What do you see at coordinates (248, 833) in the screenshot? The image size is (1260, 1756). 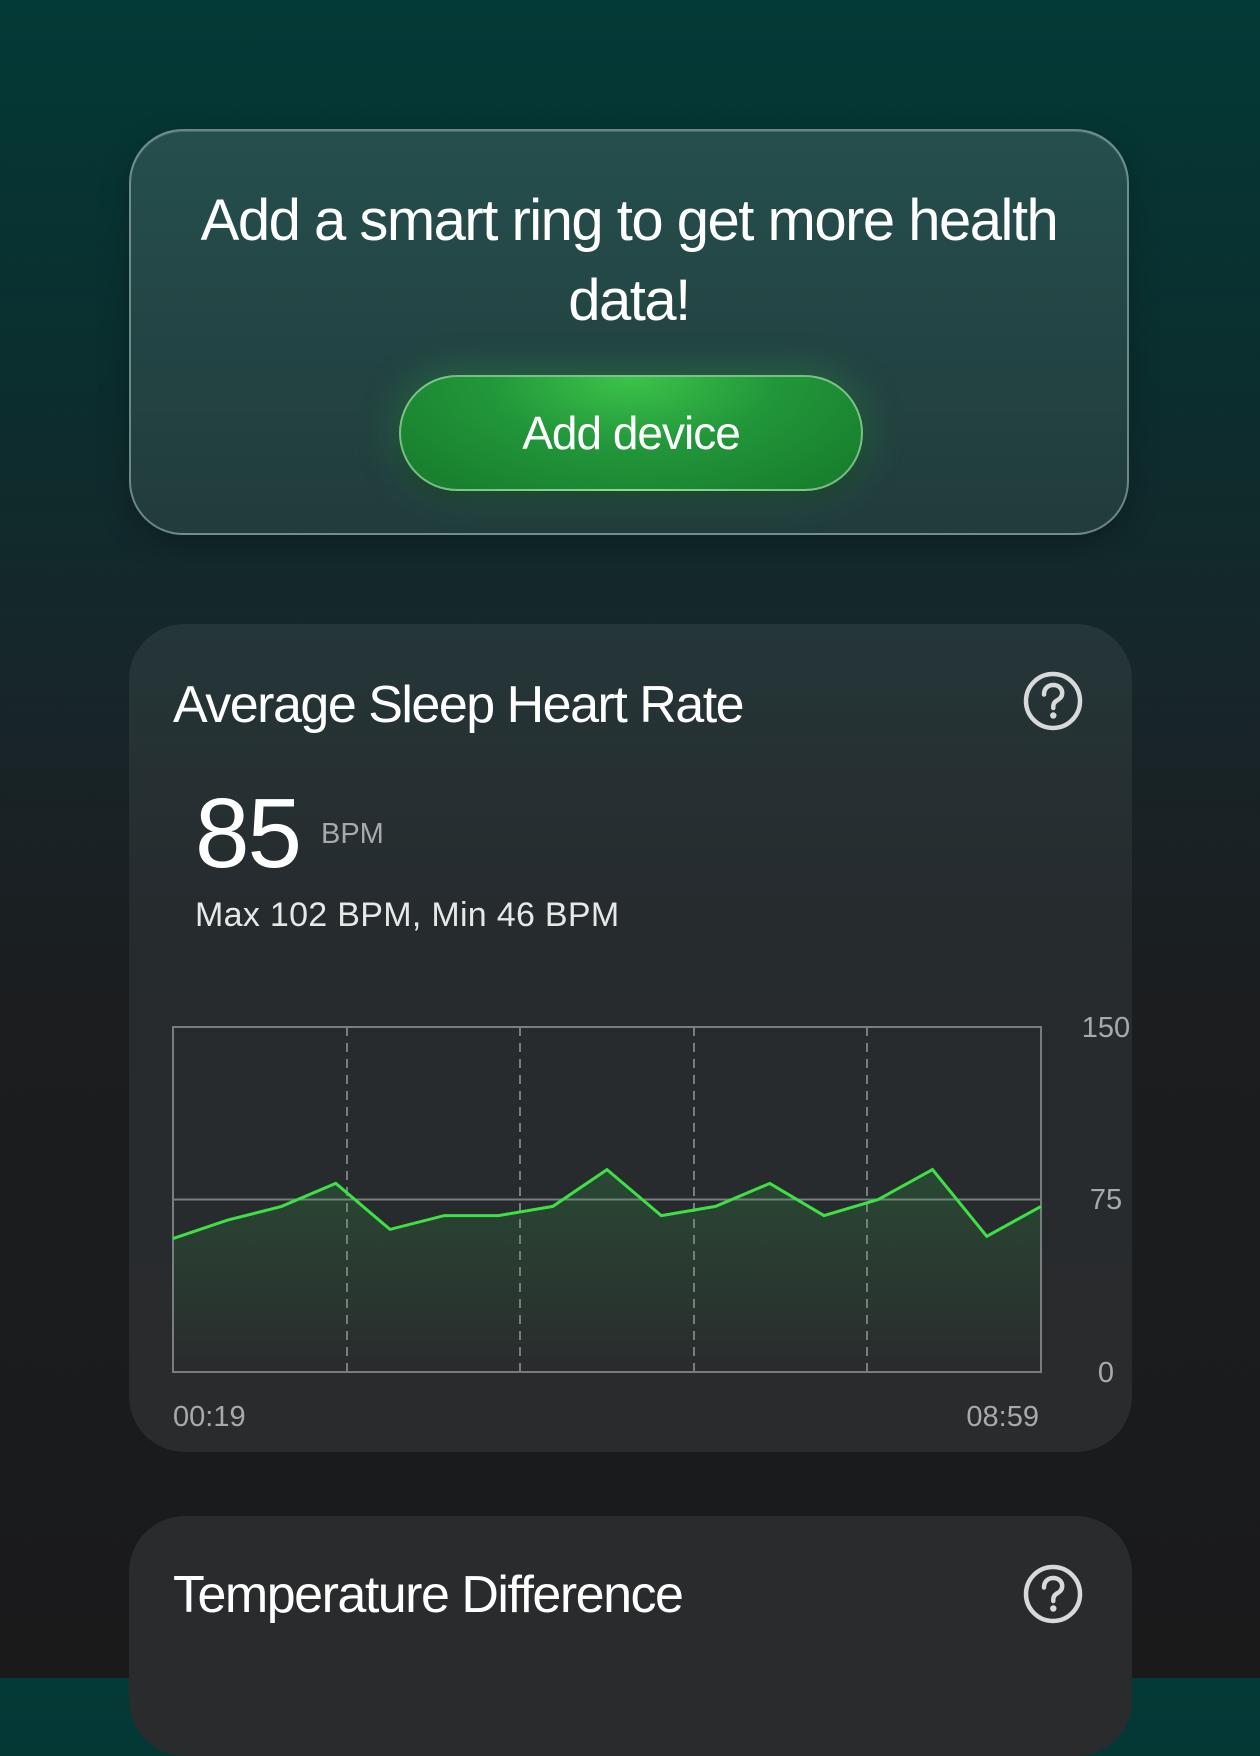 I see `average-heart-rate-value: 85` at bounding box center [248, 833].